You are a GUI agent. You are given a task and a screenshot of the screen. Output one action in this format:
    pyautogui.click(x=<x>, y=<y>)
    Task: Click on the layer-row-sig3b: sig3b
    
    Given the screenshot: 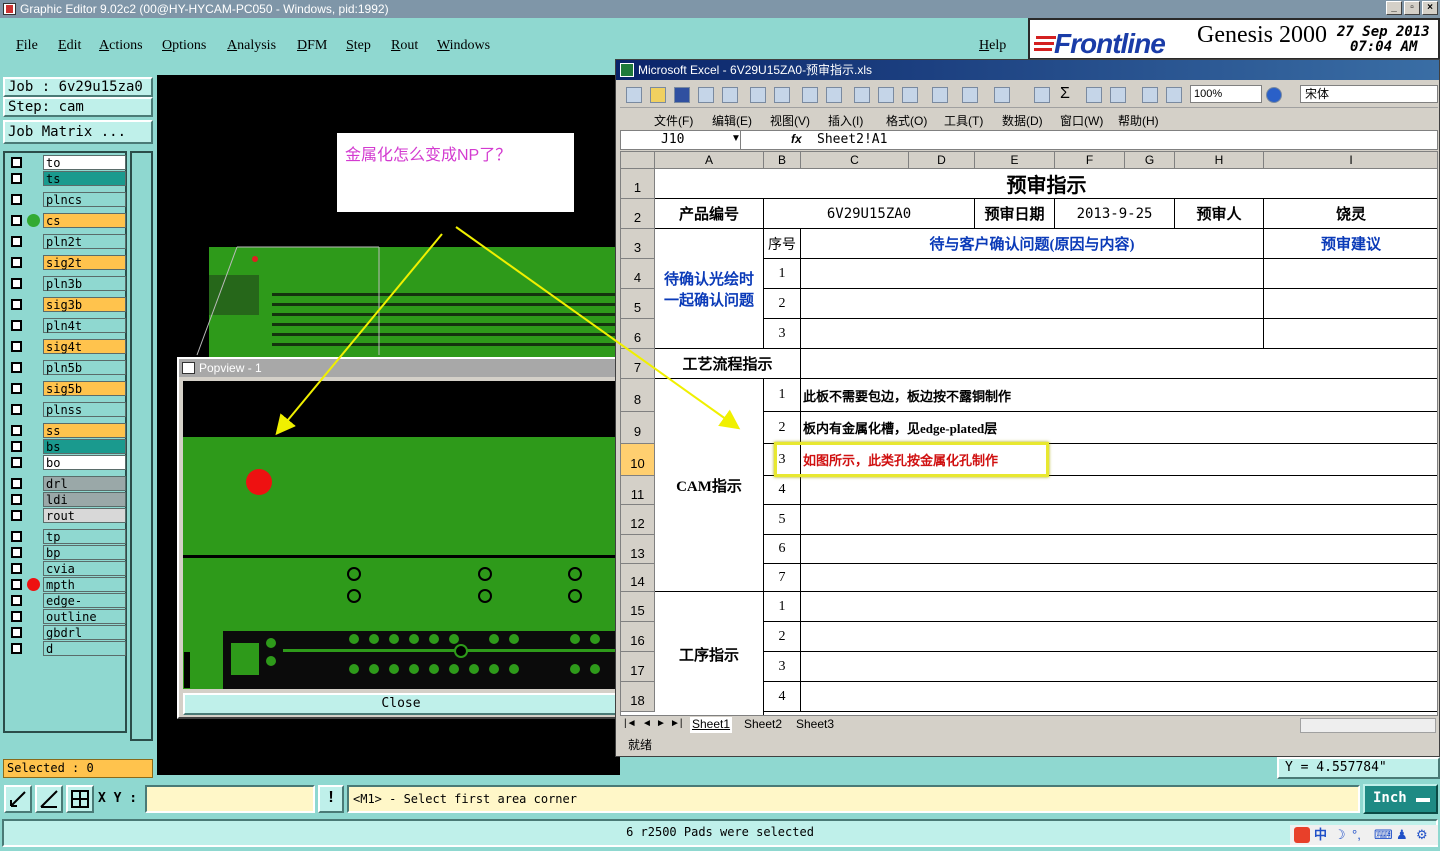 What is the action you would take?
    pyautogui.click(x=67, y=304)
    